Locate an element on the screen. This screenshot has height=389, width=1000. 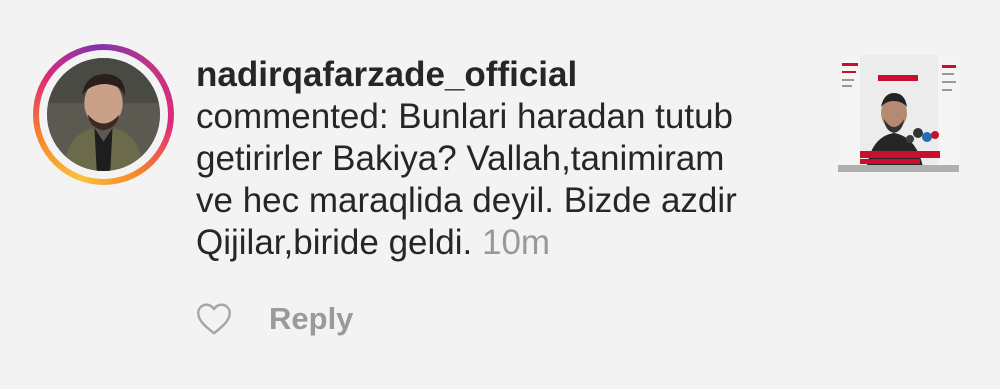
story-ring is located at coordinates (103, 114).